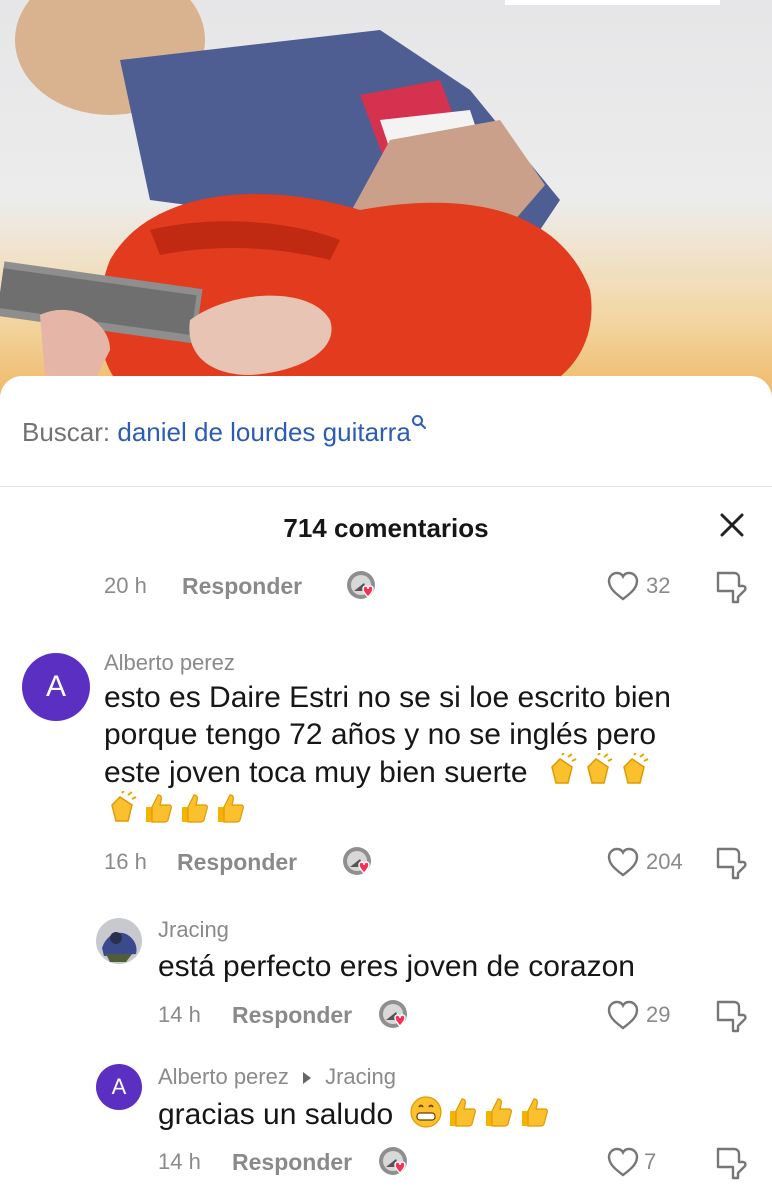 The image size is (772, 1200). I want to click on search-query-link: daniel de lourdes guitarra, so click(263, 432).